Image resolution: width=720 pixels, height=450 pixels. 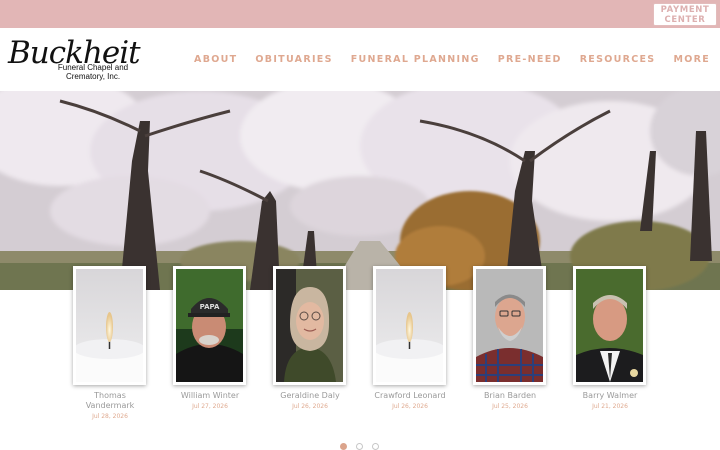 I want to click on nav-more: MORE, so click(x=691, y=59).